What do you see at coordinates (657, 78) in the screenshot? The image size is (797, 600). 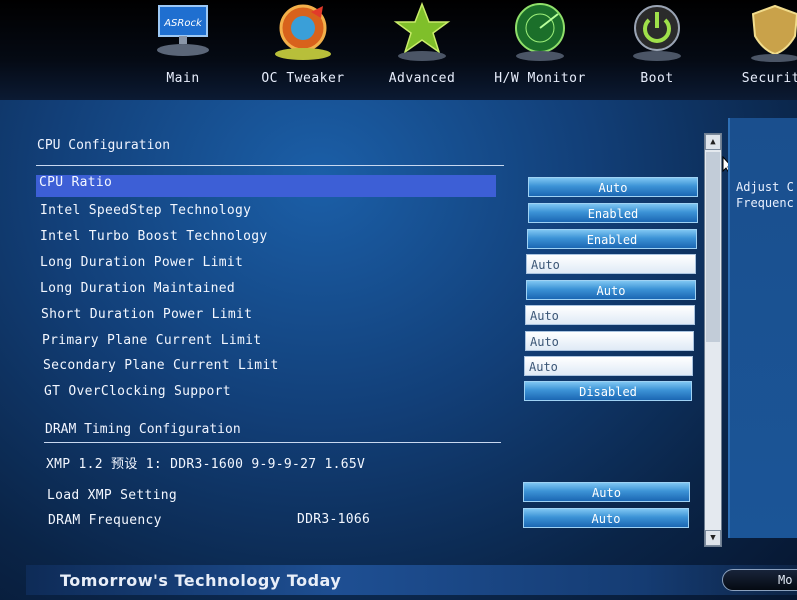 I see `tab-boot-label: Boot` at bounding box center [657, 78].